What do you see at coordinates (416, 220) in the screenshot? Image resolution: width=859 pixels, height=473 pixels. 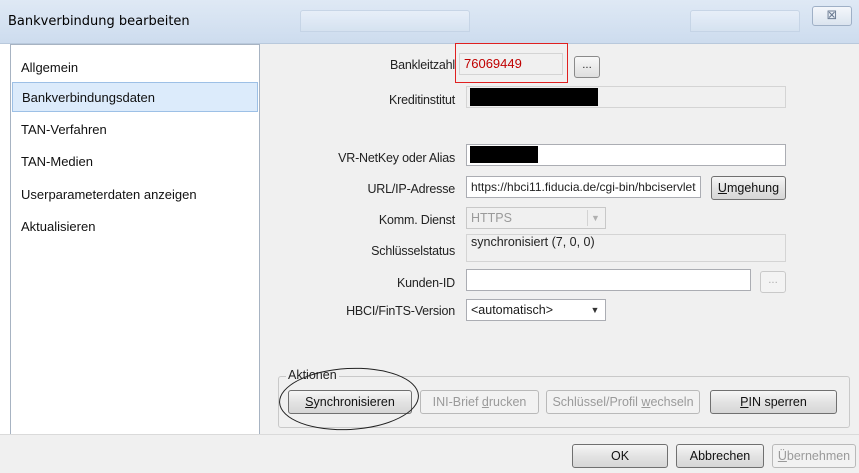 I see `komm-dienst-label: Komm. Dienst` at bounding box center [416, 220].